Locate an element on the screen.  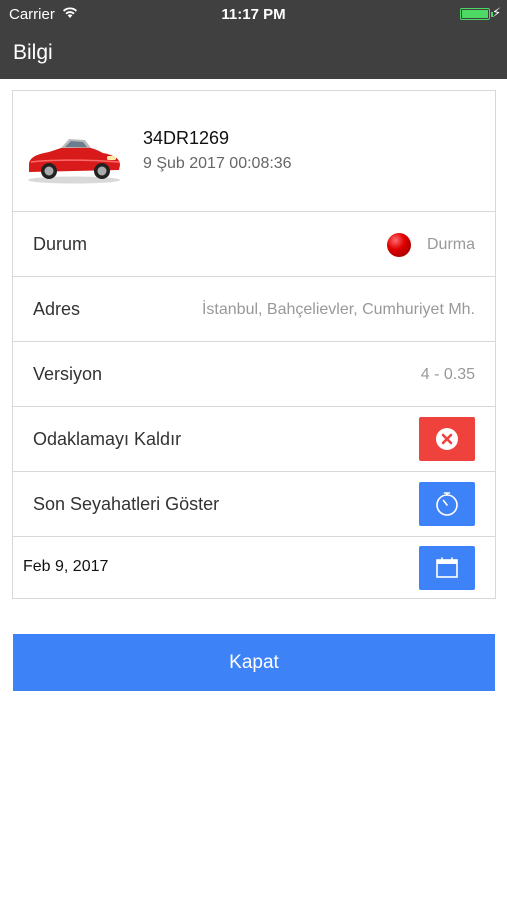
battery-icon is located at coordinates (476, 14).